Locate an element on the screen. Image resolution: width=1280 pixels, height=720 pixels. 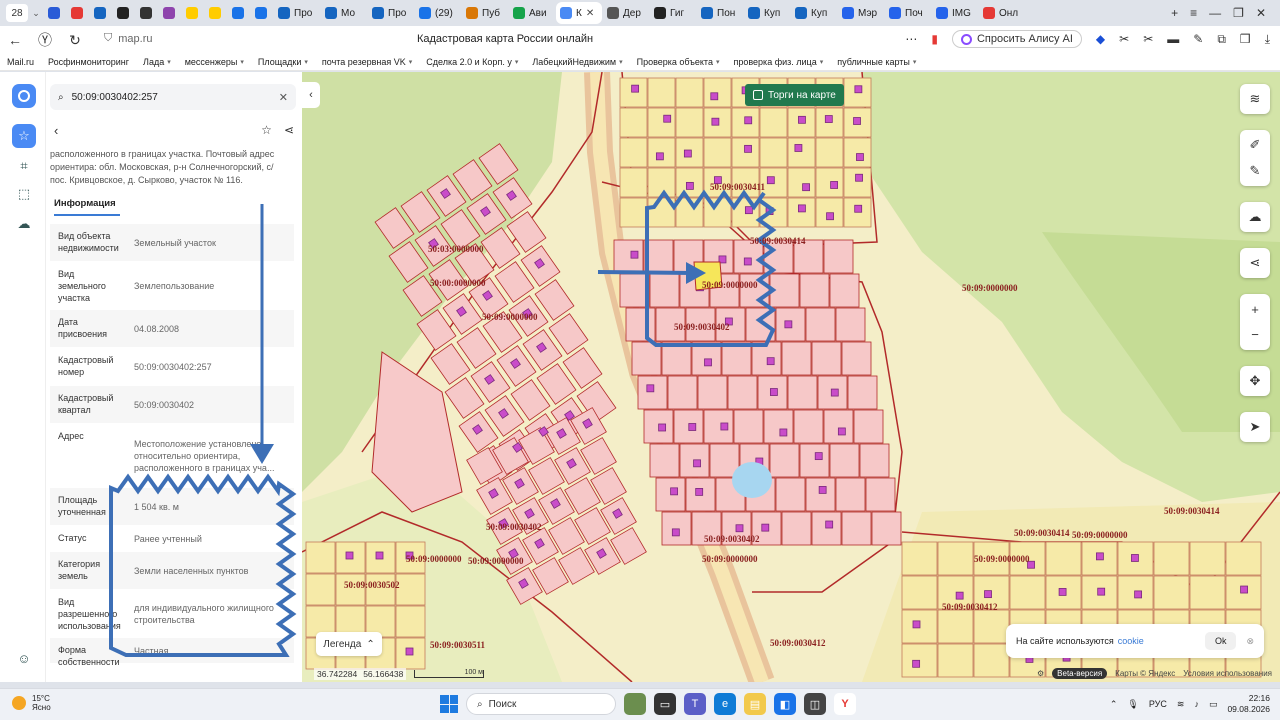
start-button is located at coordinates (449, 704).